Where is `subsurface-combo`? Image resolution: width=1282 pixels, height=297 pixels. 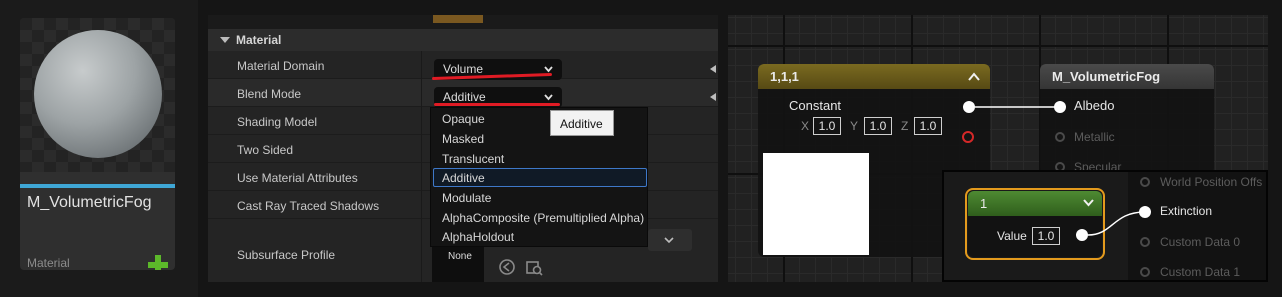 subsurface-combo is located at coordinates (670, 240).